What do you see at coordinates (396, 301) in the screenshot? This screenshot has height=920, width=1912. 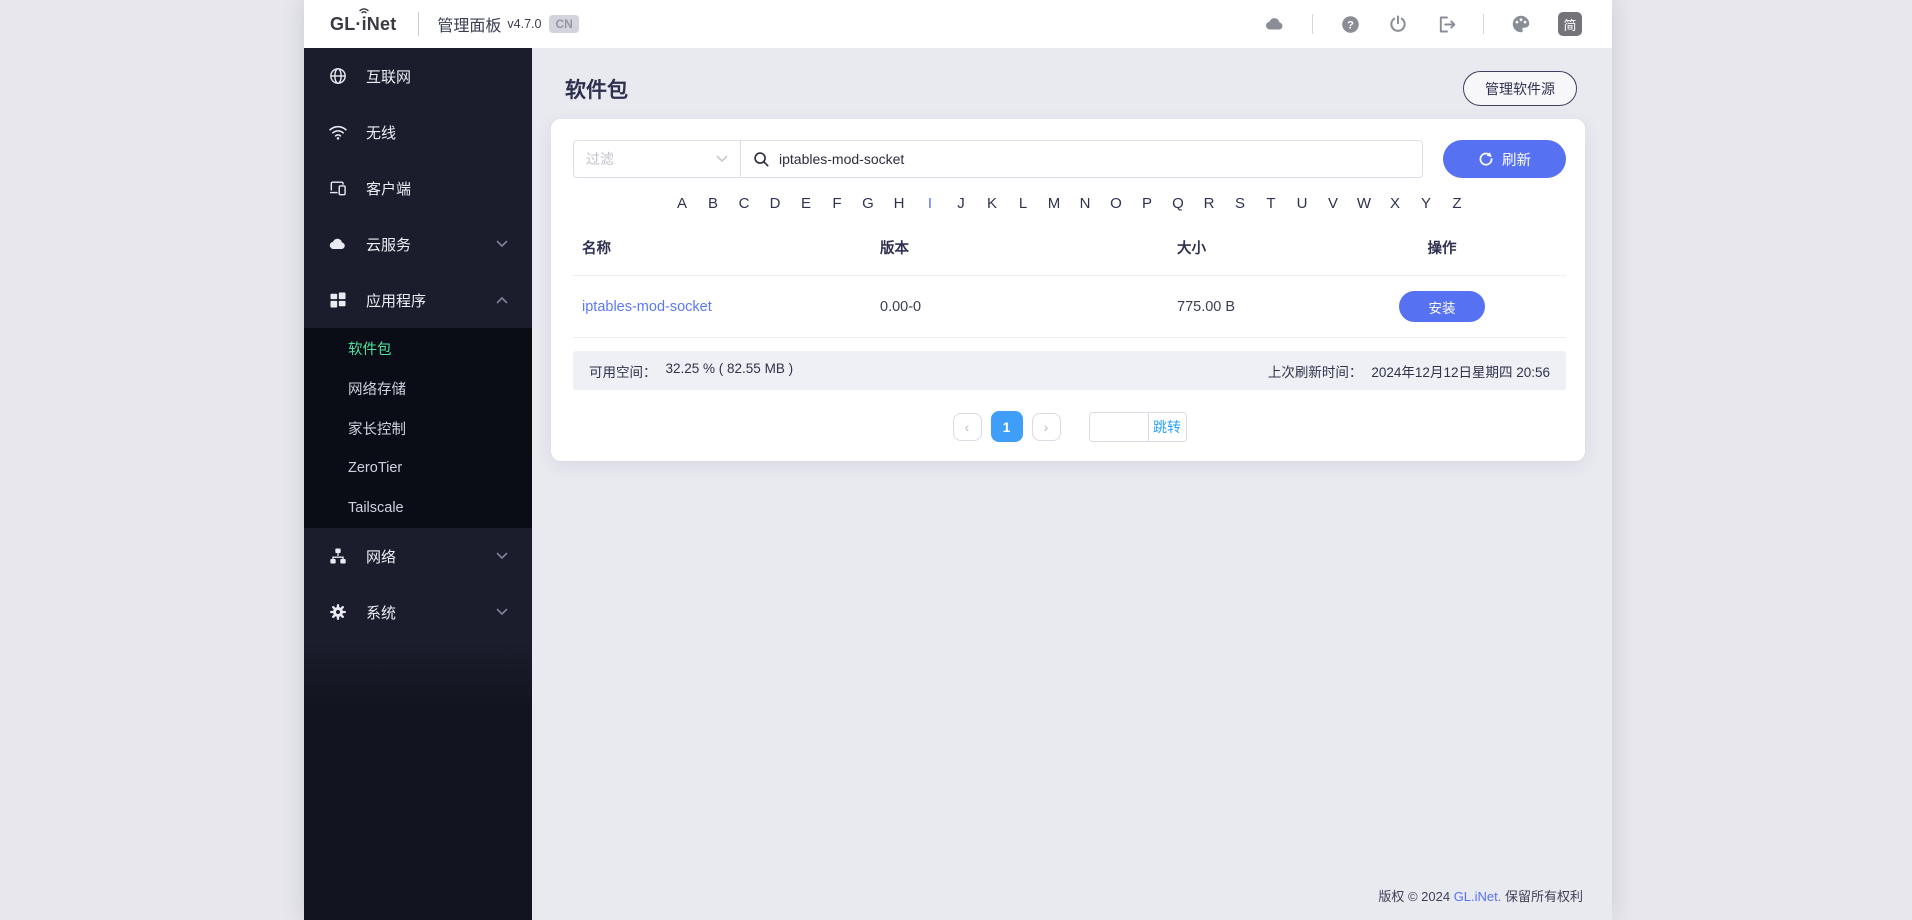 I see `sidebar-item-label: 应用程序` at bounding box center [396, 301].